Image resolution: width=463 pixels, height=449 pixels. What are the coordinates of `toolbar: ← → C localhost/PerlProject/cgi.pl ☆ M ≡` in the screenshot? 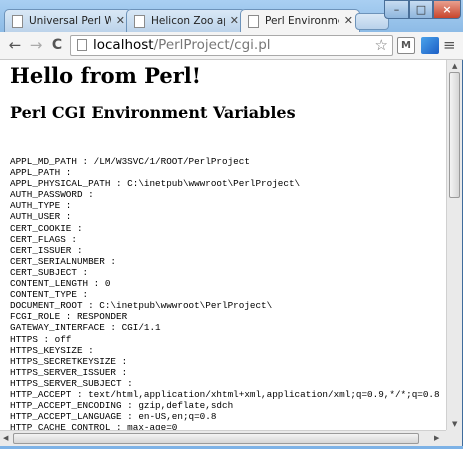 It's located at (231, 46).